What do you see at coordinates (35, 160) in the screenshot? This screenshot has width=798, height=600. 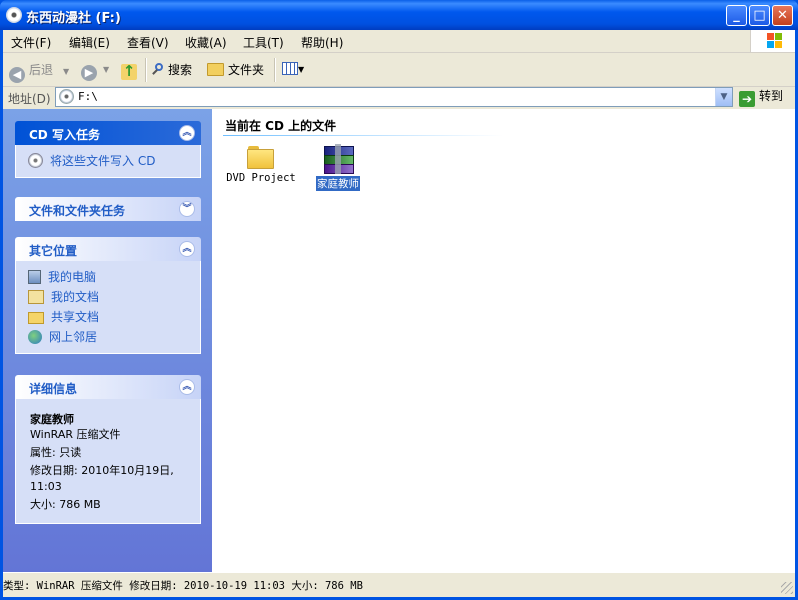 I see `cd-write-icon` at bounding box center [35, 160].